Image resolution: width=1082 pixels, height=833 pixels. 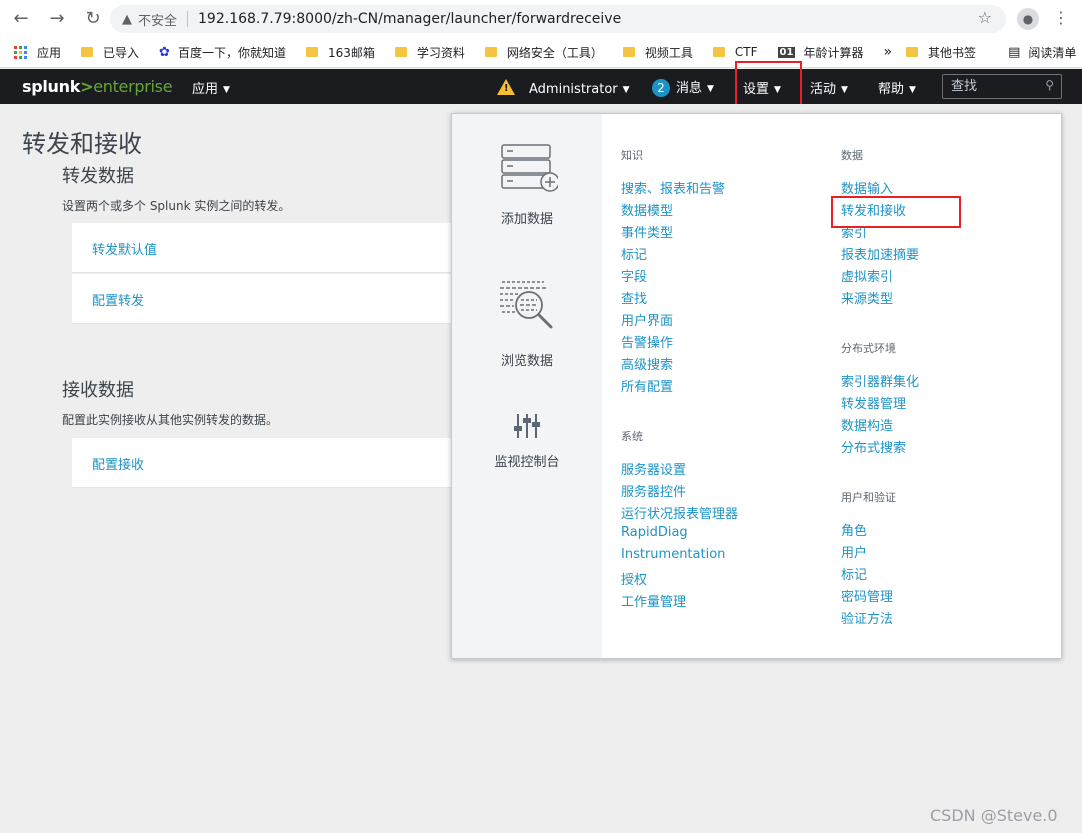 What do you see at coordinates (679, 514) in the screenshot?
I see `menu-item-health-report-manager: 运行状况报表管理器` at bounding box center [679, 514].